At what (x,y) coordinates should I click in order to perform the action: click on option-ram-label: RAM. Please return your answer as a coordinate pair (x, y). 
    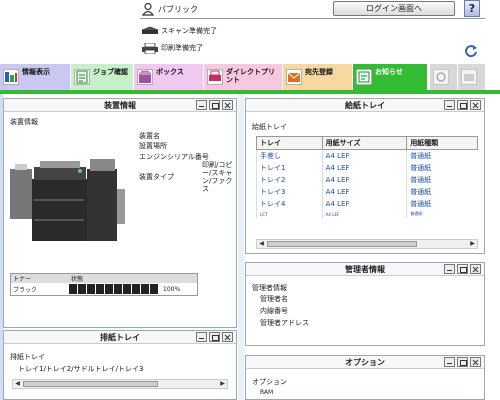
    Looking at the image, I should click on (267, 392).